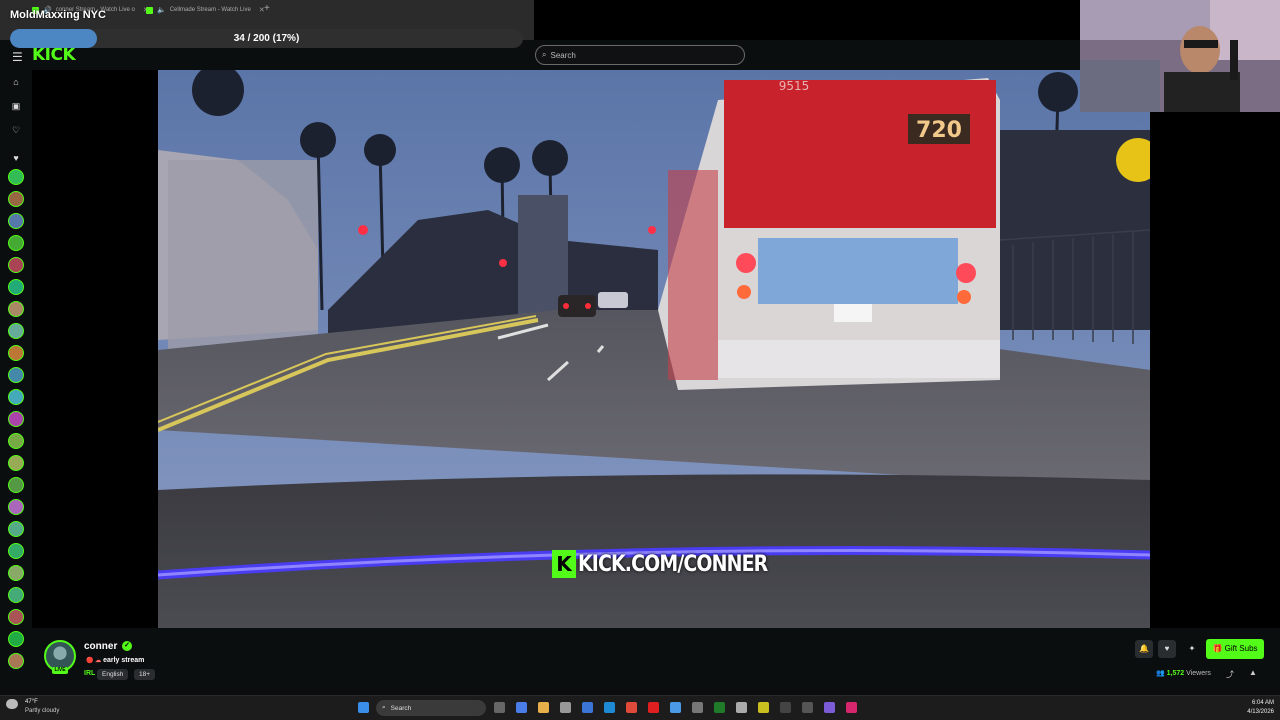  Describe the element at coordinates (54, 55) in the screenshot. I see `kick-logo: KICK` at that location.